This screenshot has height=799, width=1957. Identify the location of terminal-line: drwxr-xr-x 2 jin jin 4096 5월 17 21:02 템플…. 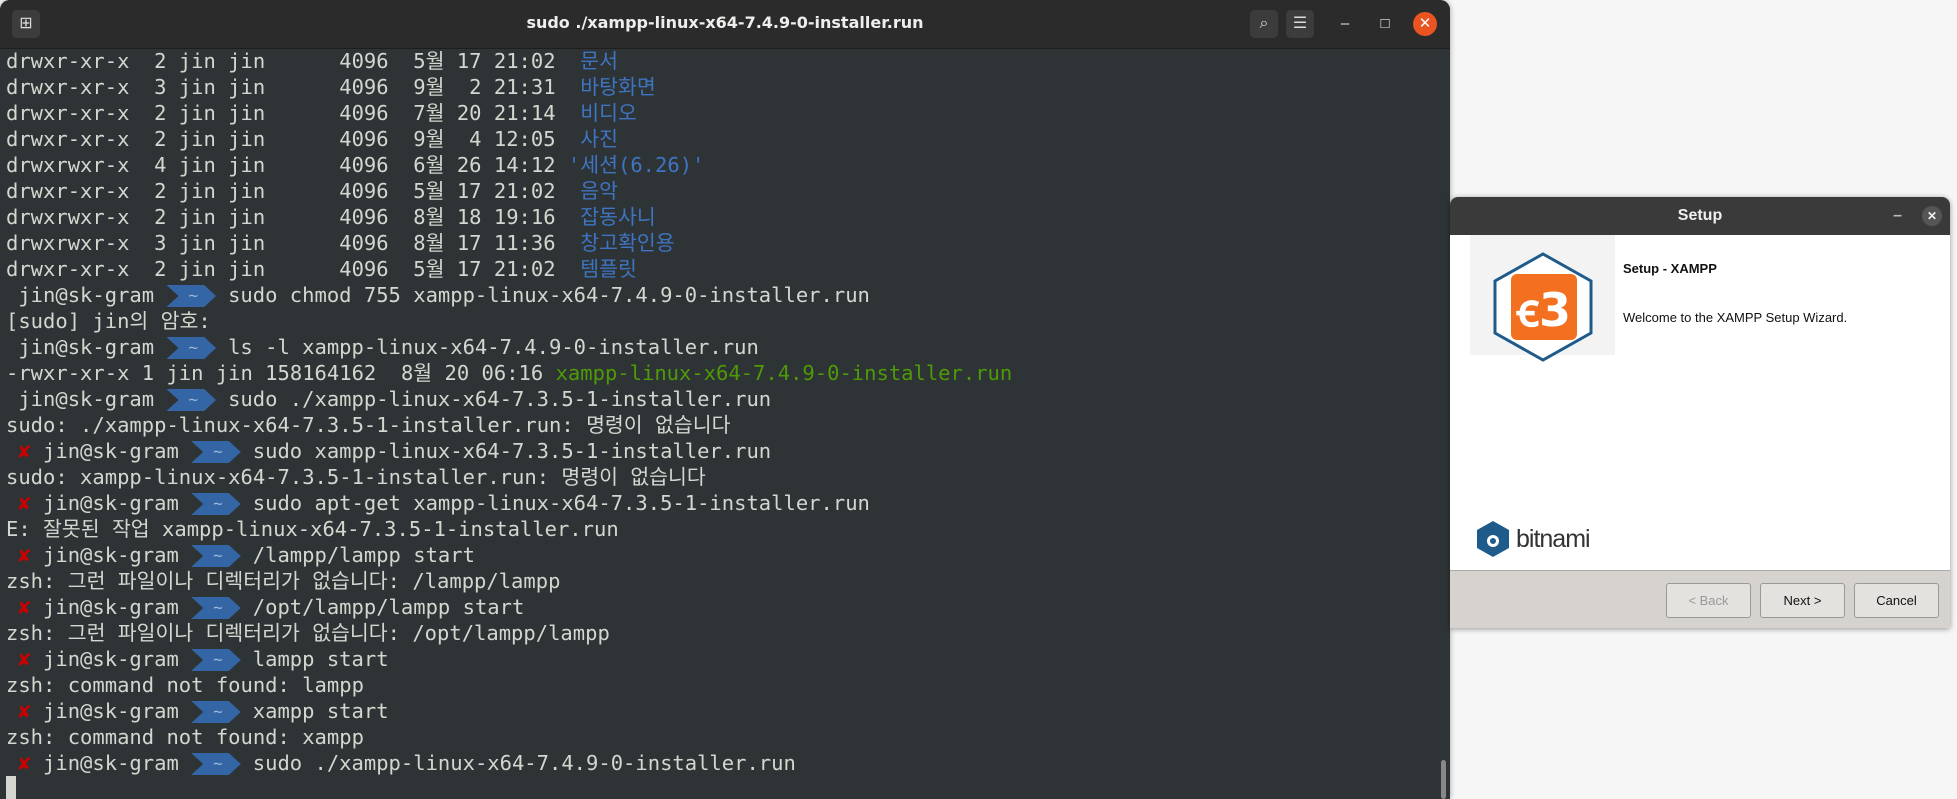
(721, 269).